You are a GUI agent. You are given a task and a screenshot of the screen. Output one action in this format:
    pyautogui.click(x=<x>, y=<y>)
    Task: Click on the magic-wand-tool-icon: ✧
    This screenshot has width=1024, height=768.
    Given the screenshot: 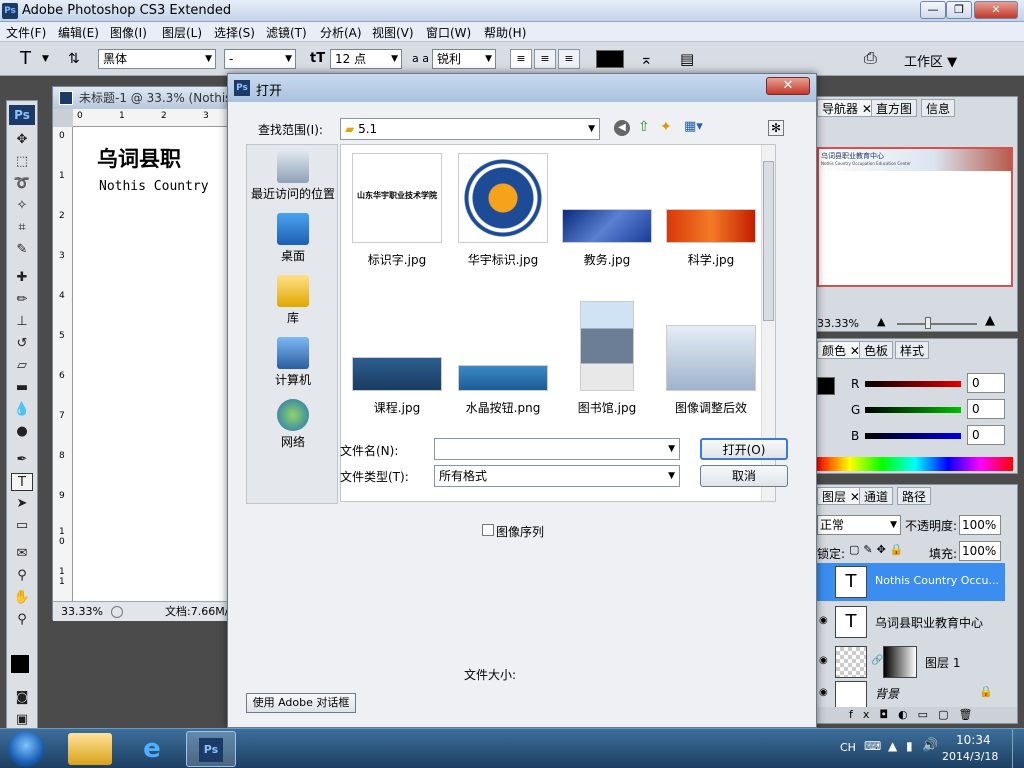 What is the action you would take?
    pyautogui.click(x=22, y=206)
    